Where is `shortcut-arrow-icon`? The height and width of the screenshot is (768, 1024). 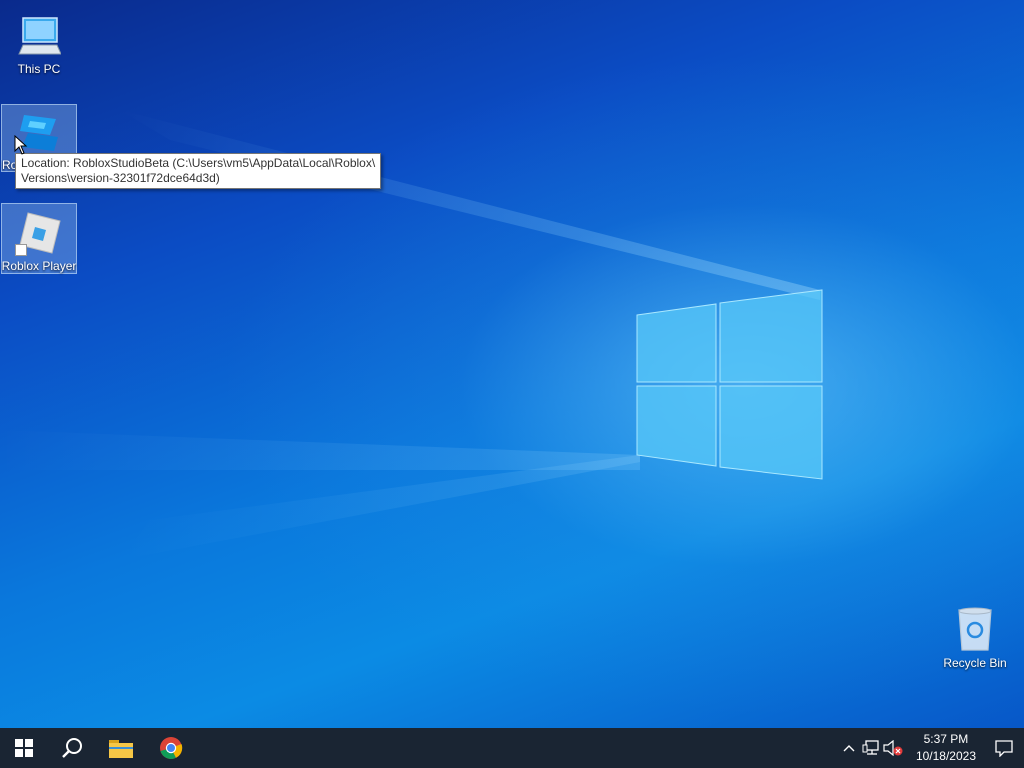 shortcut-arrow-icon is located at coordinates (21, 250).